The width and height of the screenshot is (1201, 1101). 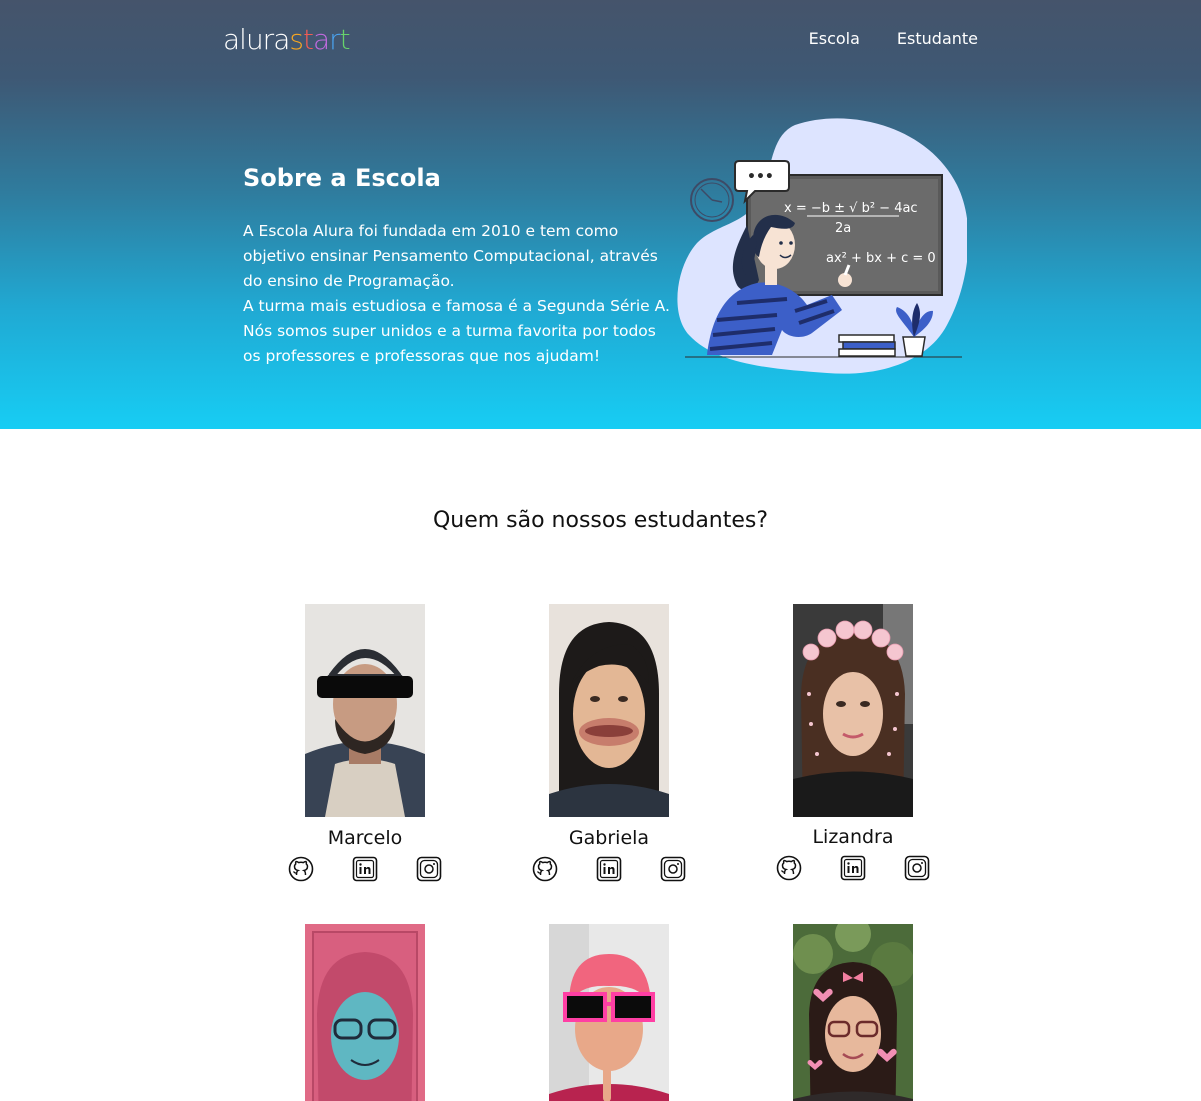 I want to click on board-formula-bottom: 2a, so click(x=843, y=228).